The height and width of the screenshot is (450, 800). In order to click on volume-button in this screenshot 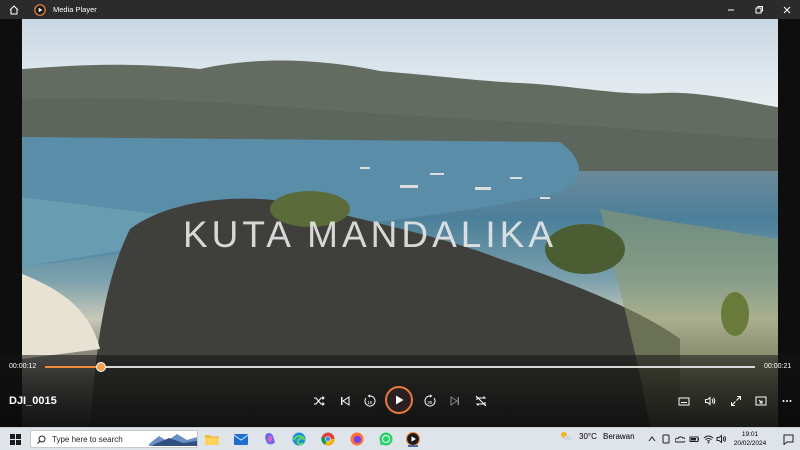, I will do `click(710, 401)`.